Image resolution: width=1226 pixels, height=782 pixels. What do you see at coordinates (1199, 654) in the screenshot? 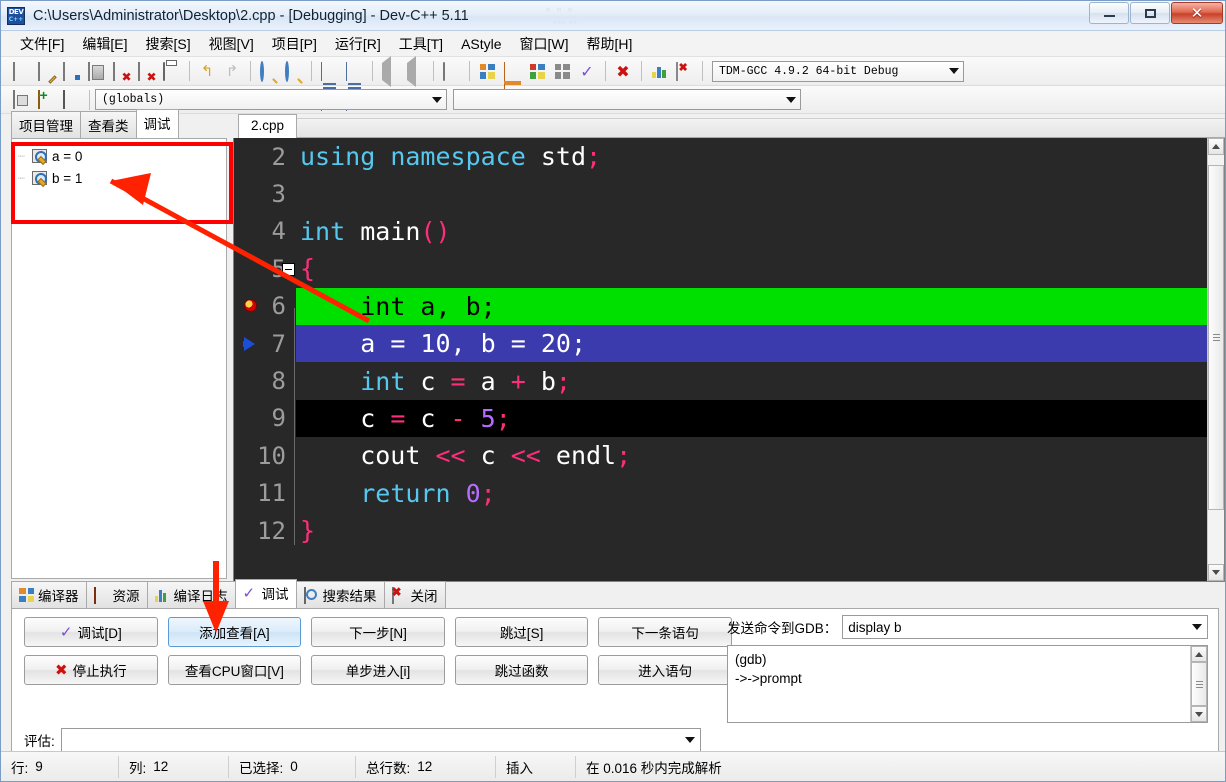
I see `gdb-scroll-up-button` at bounding box center [1199, 654].